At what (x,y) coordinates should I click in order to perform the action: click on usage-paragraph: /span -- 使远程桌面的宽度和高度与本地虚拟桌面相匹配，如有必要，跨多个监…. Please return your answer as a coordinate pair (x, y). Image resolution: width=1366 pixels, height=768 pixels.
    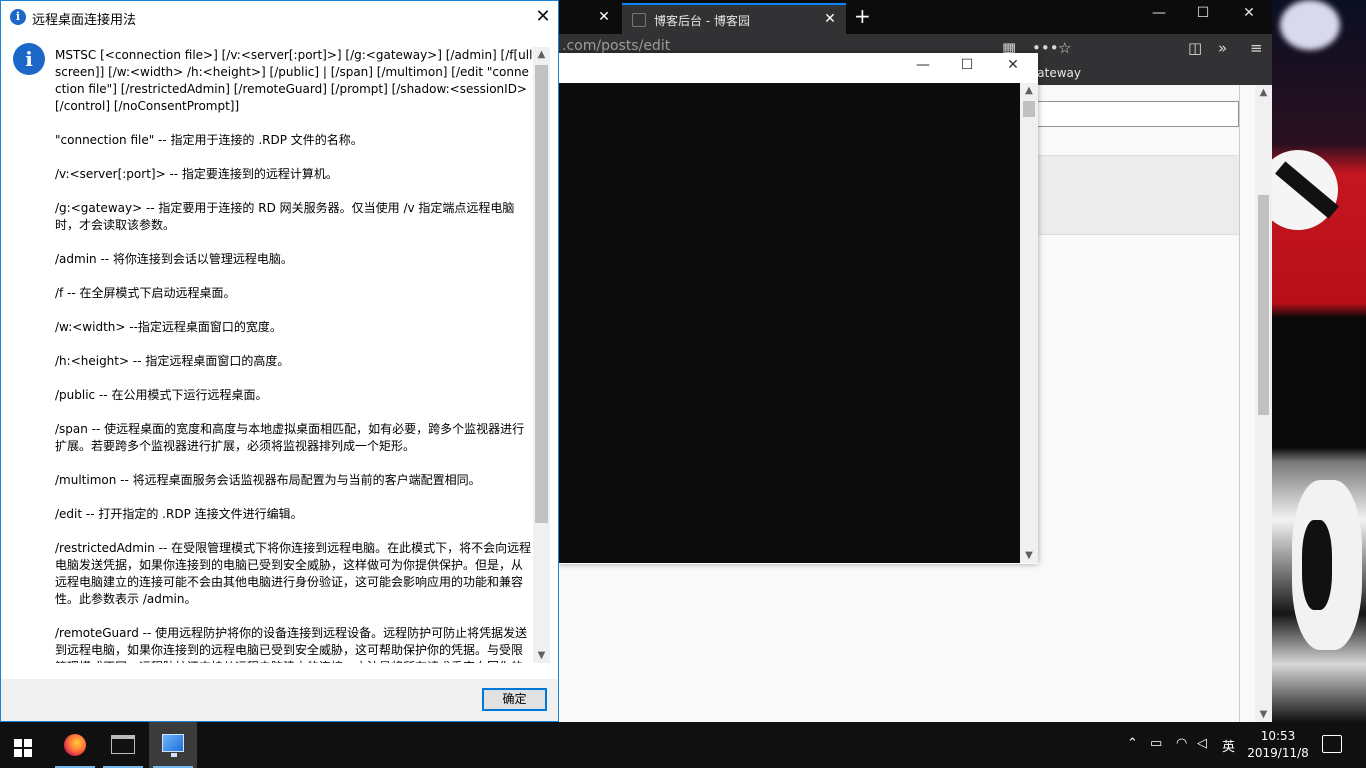
    Looking at the image, I should click on (290, 437).